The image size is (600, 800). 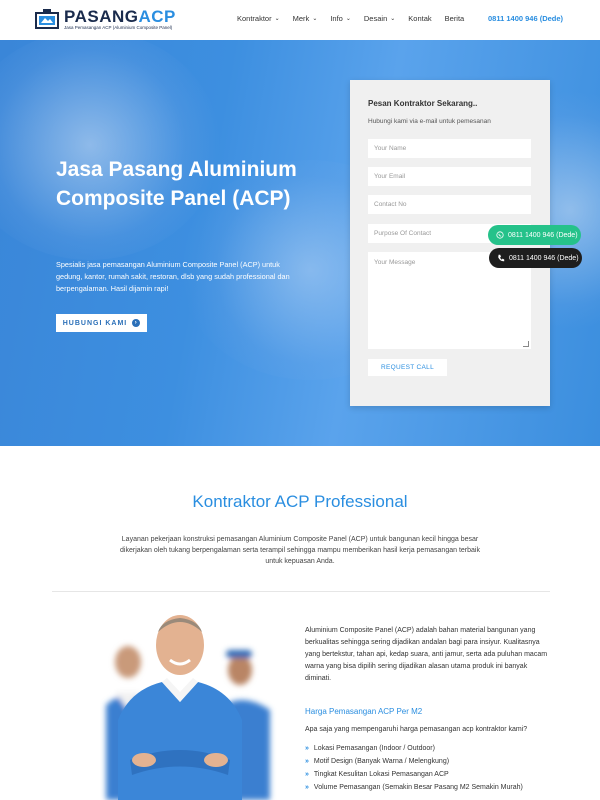 I want to click on message-placeholder: Your Message, so click(x=395, y=262).